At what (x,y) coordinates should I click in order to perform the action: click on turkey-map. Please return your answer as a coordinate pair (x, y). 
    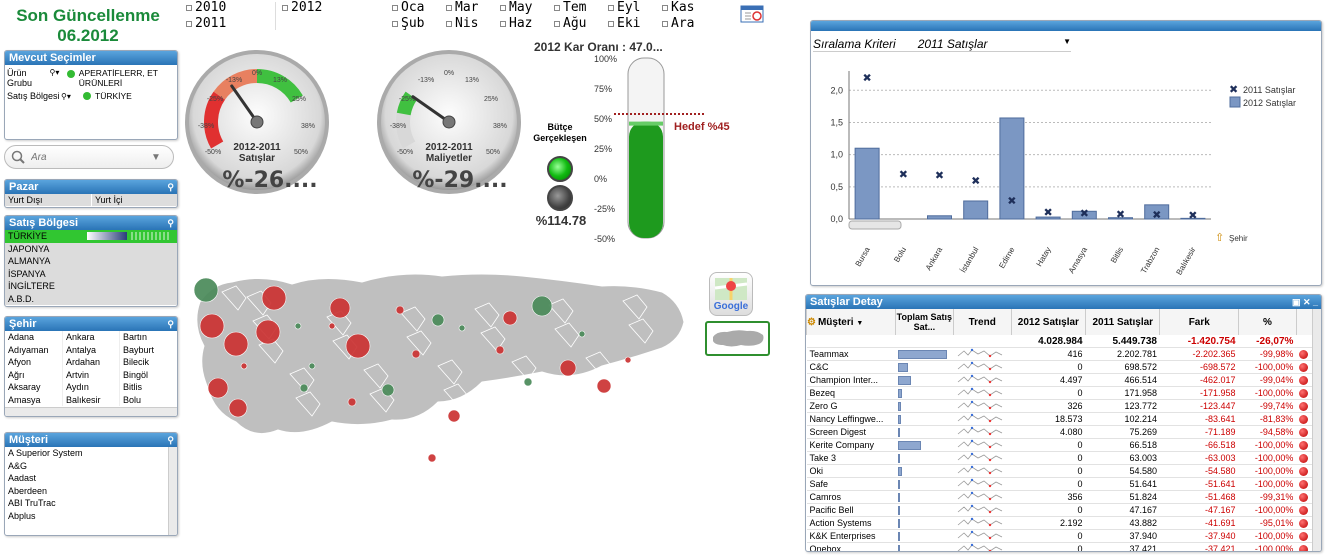
    Looking at the image, I should click on (442, 372).